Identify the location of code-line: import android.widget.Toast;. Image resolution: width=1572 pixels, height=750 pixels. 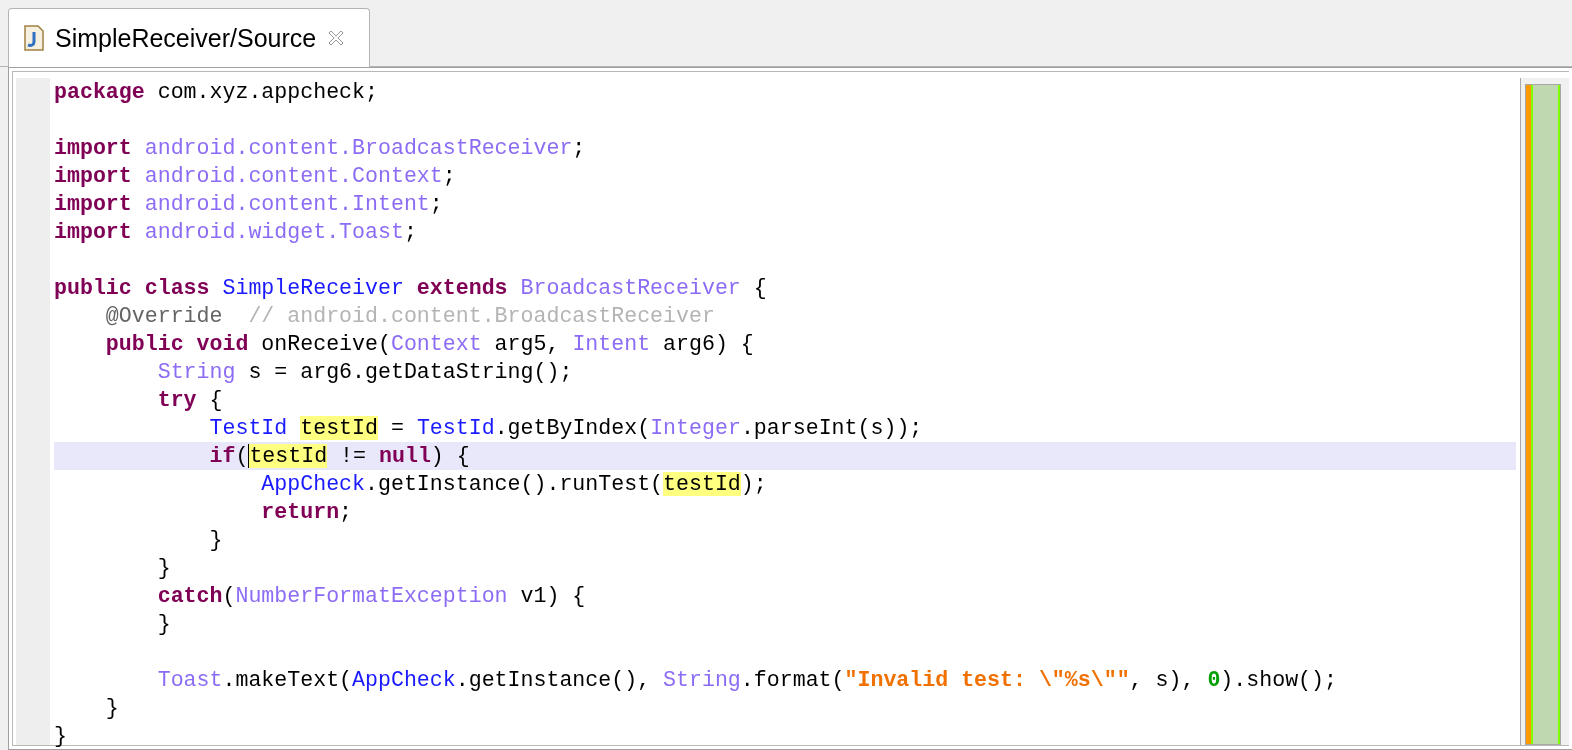
(236, 232).